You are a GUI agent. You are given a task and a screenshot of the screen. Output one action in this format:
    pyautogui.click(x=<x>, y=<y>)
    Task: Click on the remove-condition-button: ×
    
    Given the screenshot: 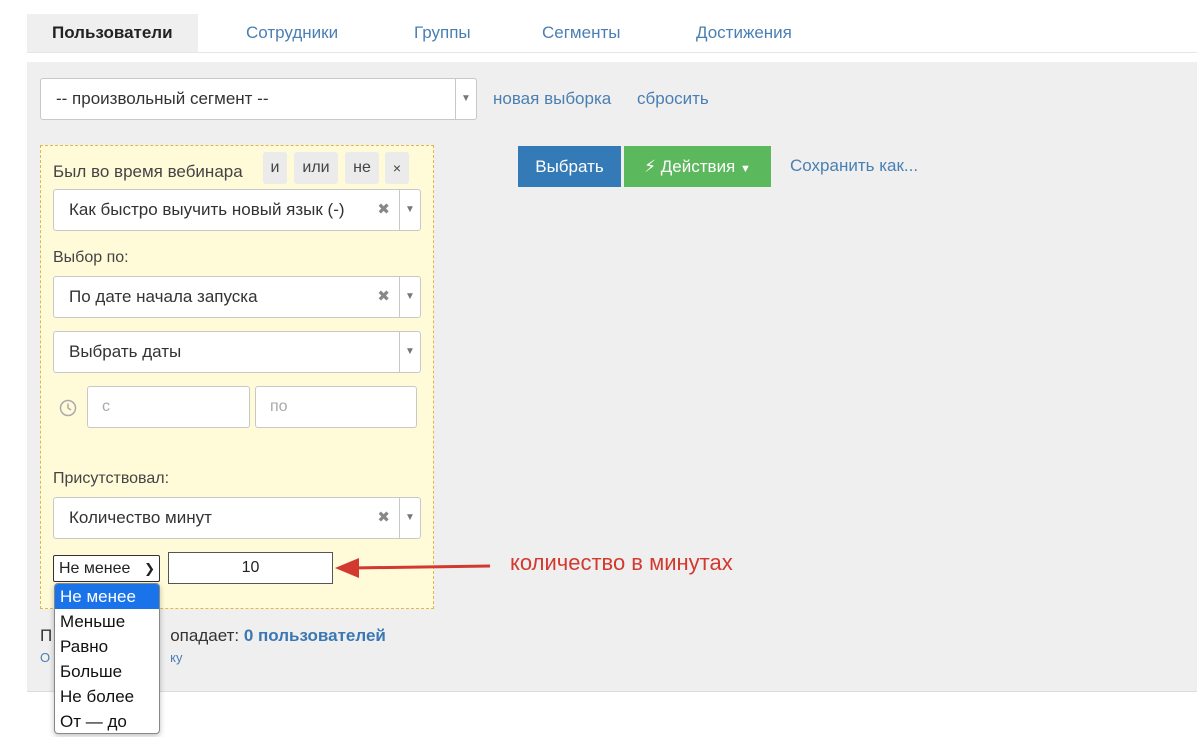 What is the action you would take?
    pyautogui.click(x=397, y=168)
    